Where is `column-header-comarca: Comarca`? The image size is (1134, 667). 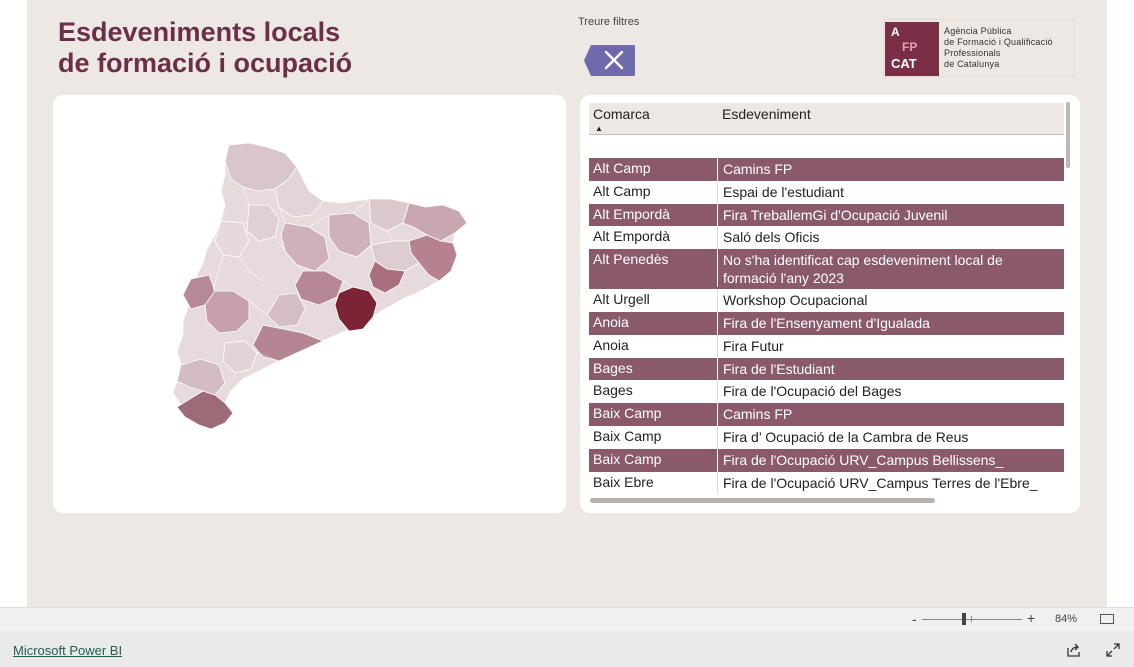
column-header-comarca: Comarca is located at coordinates (621, 114).